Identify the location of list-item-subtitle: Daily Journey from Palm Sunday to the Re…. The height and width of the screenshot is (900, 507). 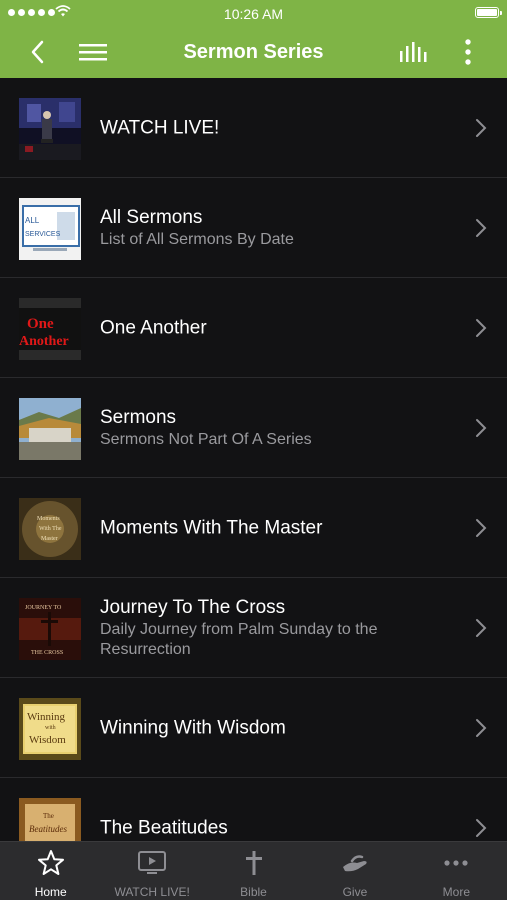
(239, 639).